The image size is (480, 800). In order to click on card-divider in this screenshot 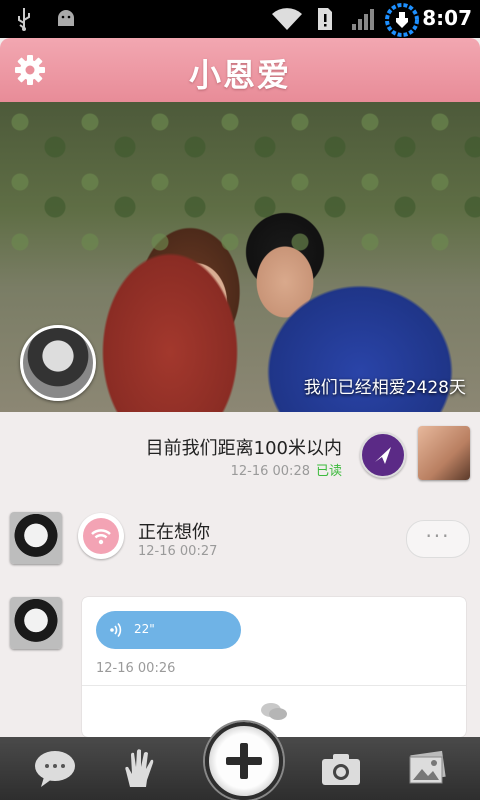, I will do `click(274, 685)`.